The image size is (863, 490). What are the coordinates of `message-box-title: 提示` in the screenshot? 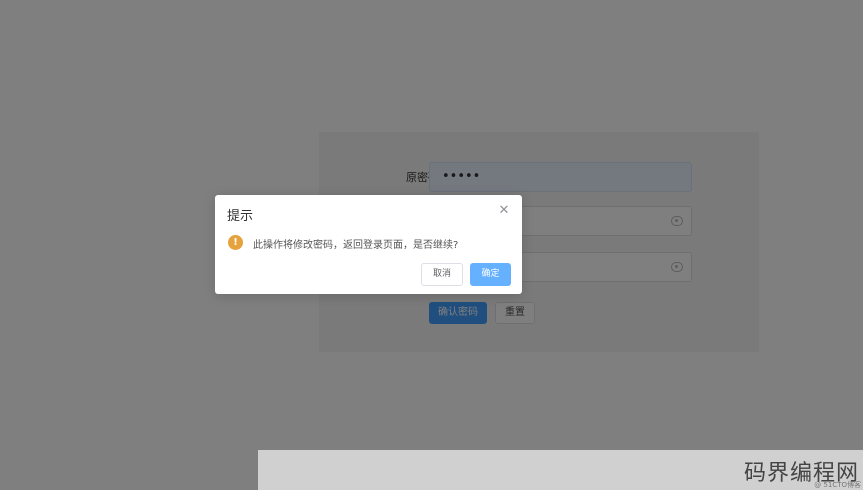 It's located at (240, 216).